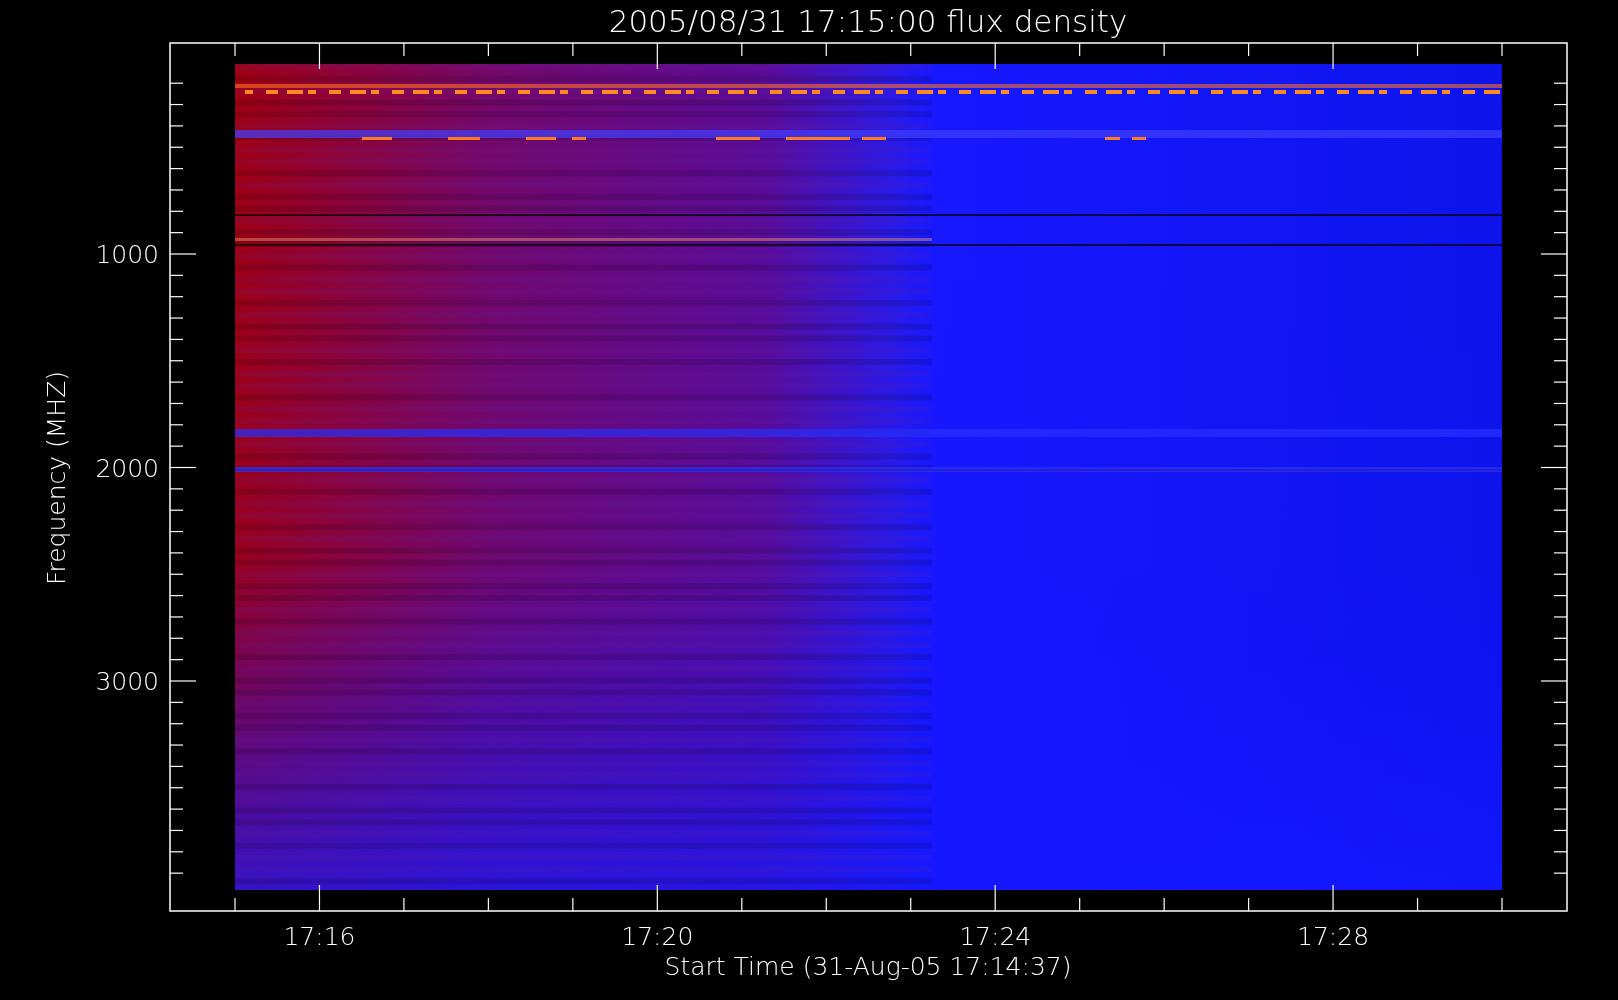 The height and width of the screenshot is (1000, 1618). I want to click on y-tick-label: 1000, so click(127, 254).